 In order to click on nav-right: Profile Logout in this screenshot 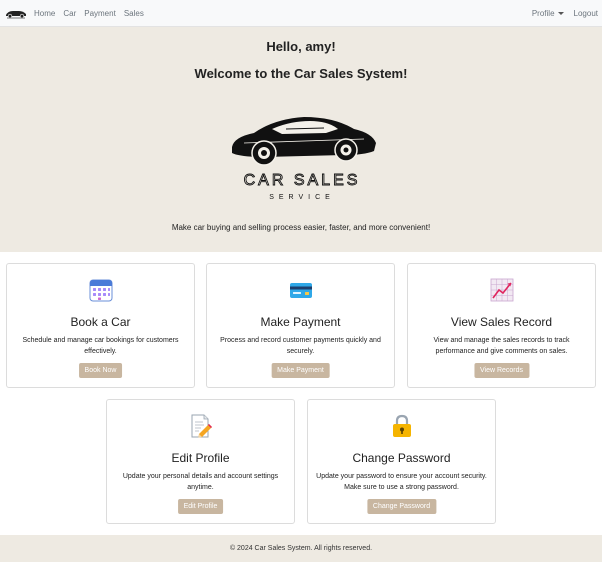, I will do `click(560, 13)`.